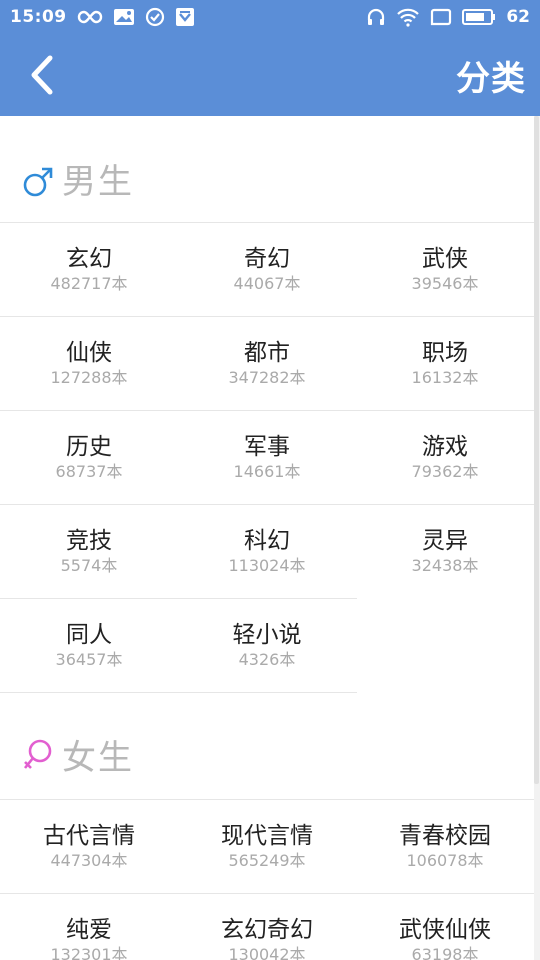 The width and height of the screenshot is (540, 960). I want to click on category-cell: 竞技 5574本, so click(89, 551).